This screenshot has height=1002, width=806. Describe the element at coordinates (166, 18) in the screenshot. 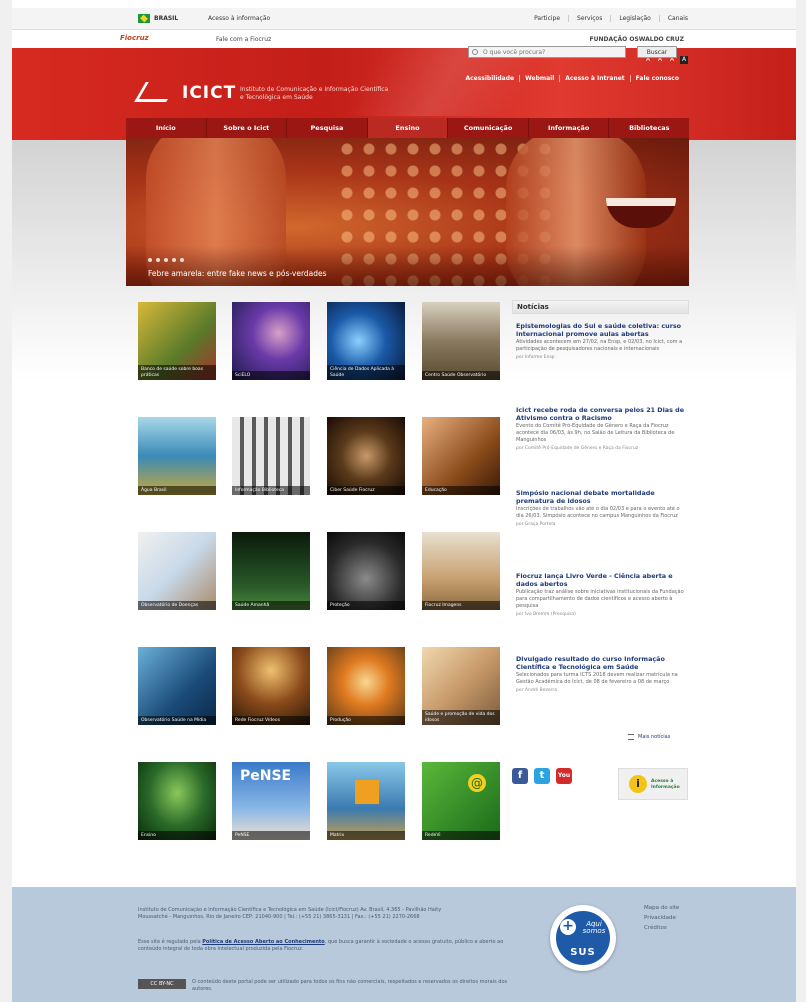

I see `gov-brasil-link: BRASIL` at that location.